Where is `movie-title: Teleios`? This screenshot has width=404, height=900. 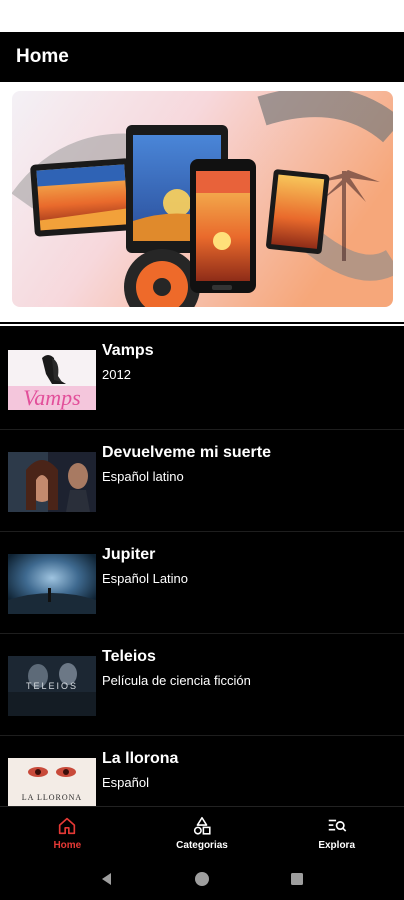 movie-title: Teleios is located at coordinates (129, 656).